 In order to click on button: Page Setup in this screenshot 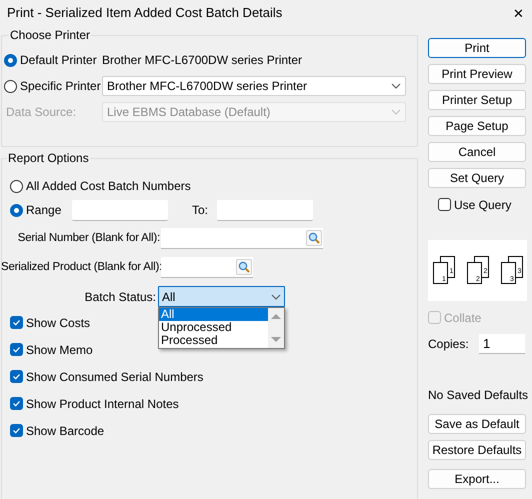, I will do `click(477, 126)`.